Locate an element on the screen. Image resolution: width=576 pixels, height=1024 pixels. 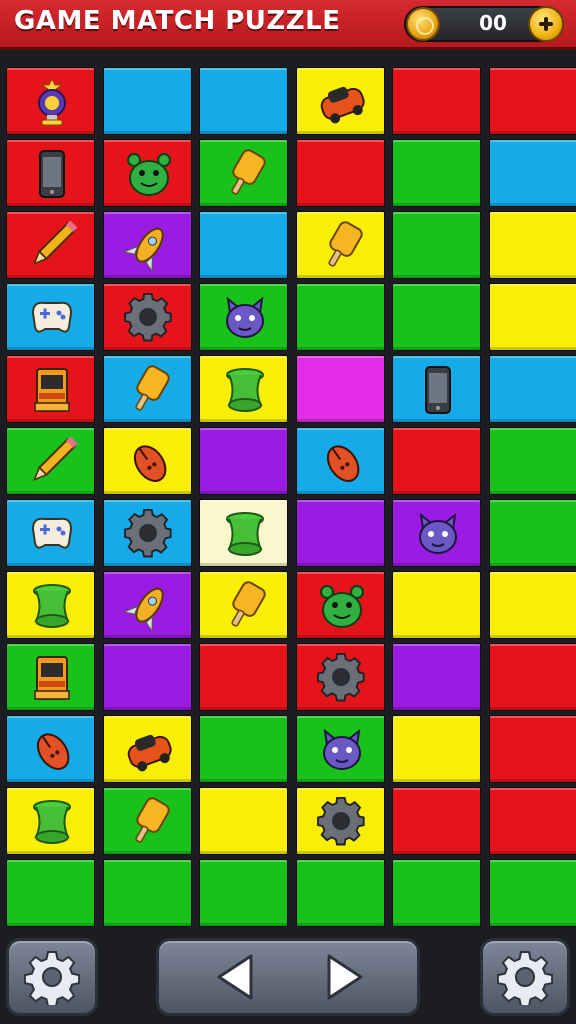
cat-icon is located at coordinates (437, 534).